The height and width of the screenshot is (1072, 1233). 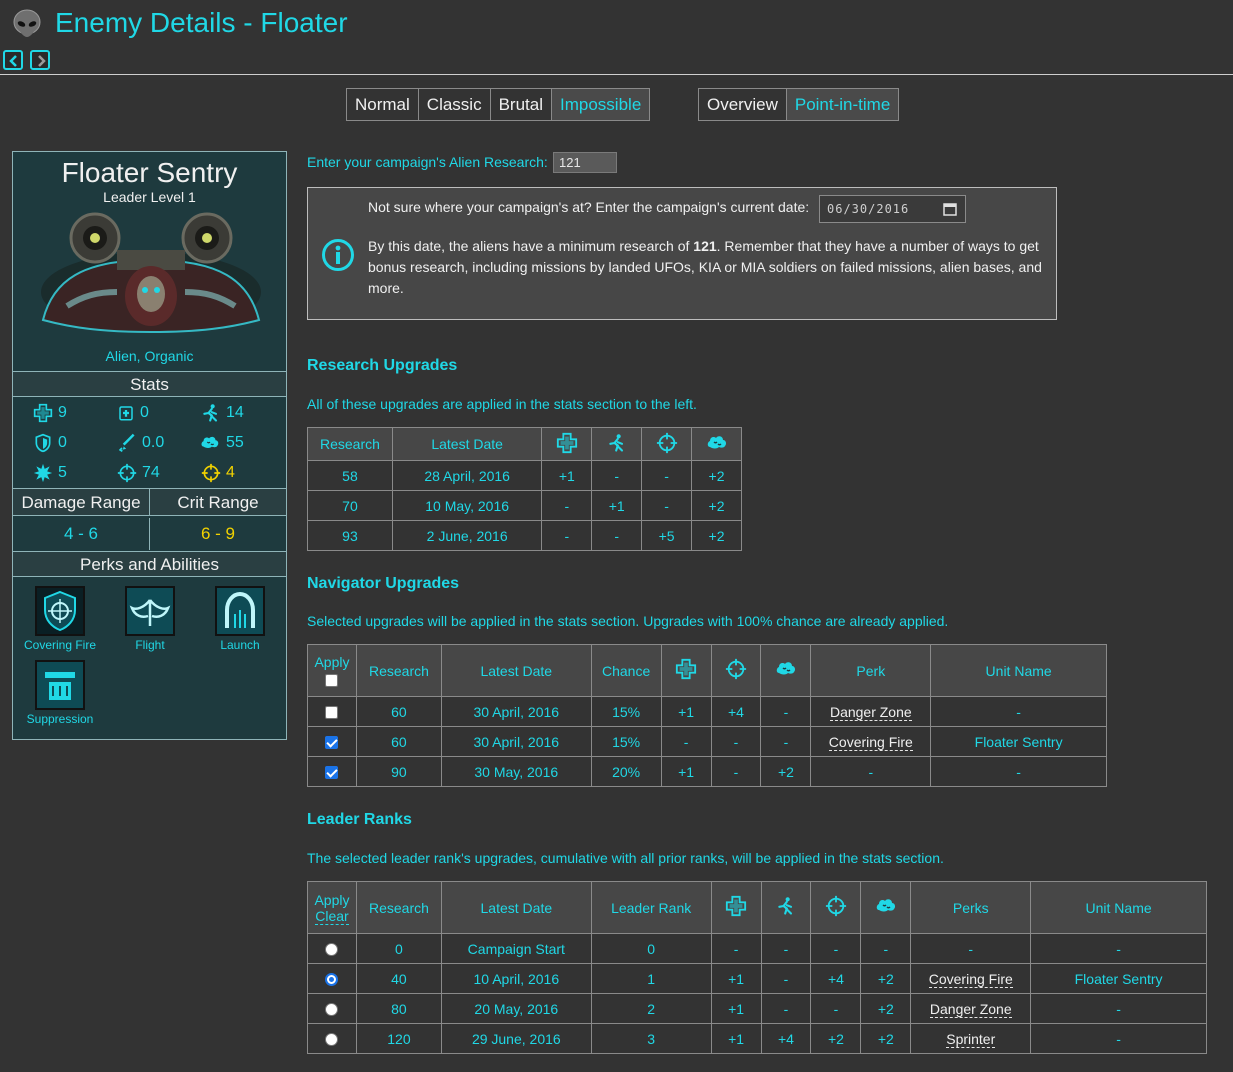 I want to click on page-header: Enemy Details - Floater, so click(x=616, y=37).